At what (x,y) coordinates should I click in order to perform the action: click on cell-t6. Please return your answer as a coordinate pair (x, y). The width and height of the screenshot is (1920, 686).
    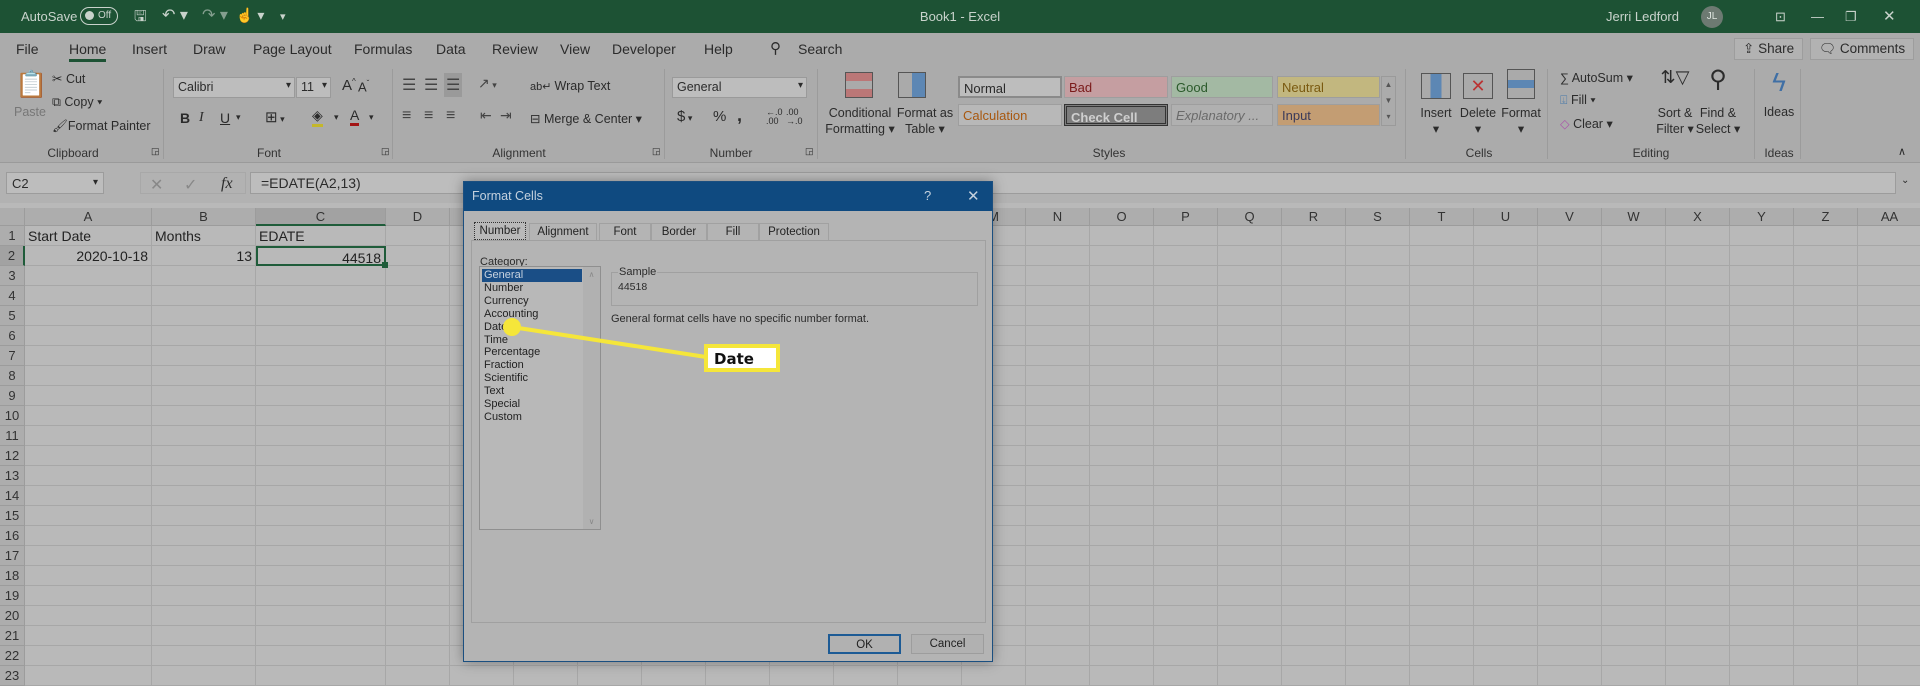
    Looking at the image, I should click on (1442, 336).